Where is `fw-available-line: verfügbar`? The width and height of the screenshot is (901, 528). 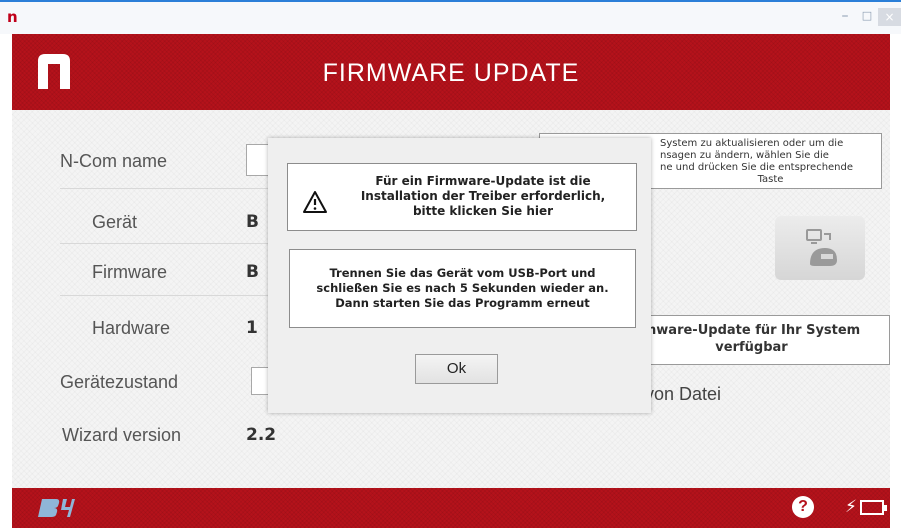
fw-available-line: verfügbar is located at coordinates (751, 347).